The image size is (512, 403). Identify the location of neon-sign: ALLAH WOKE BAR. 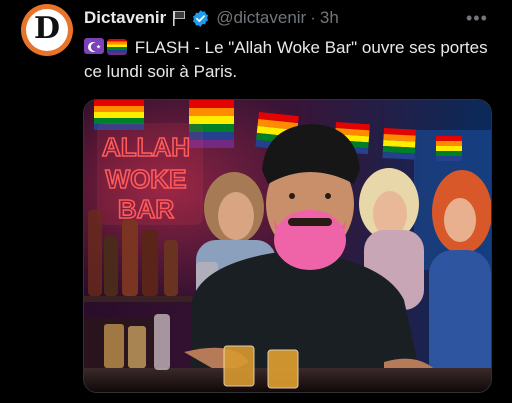
(150, 174).